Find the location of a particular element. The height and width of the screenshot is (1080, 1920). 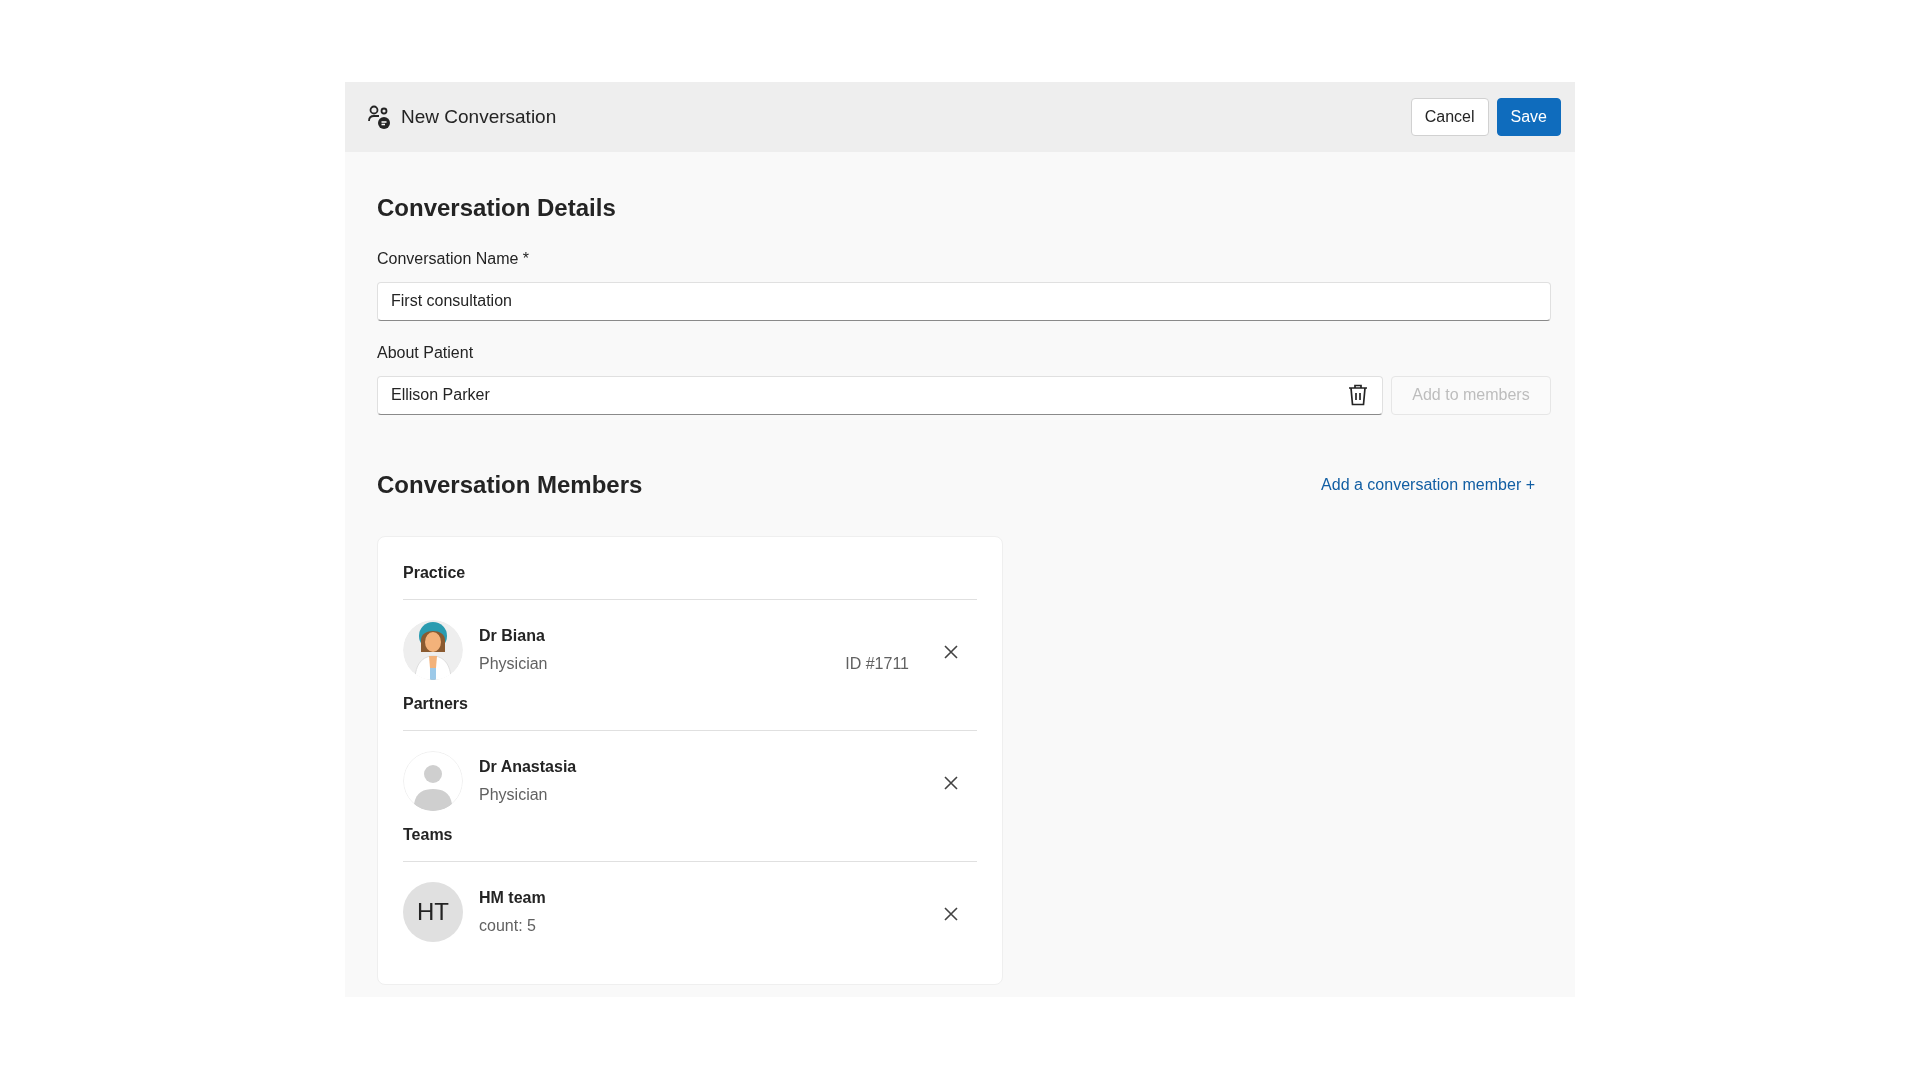

people-chat-icon is located at coordinates (380, 117).